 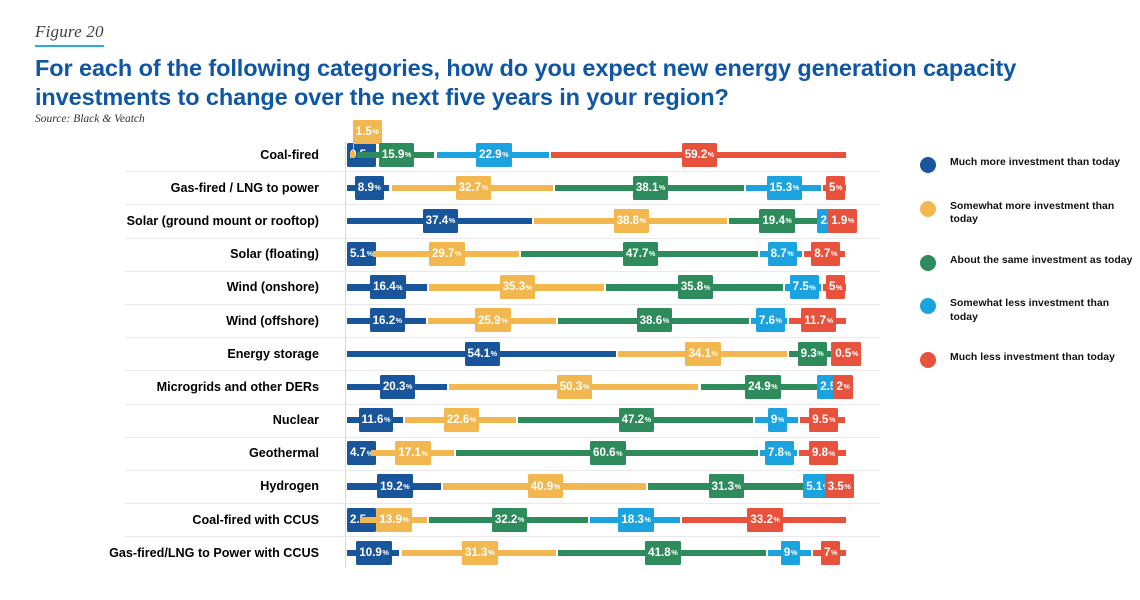 I want to click on segment-value-label: 47.7%, so click(x=640, y=254).